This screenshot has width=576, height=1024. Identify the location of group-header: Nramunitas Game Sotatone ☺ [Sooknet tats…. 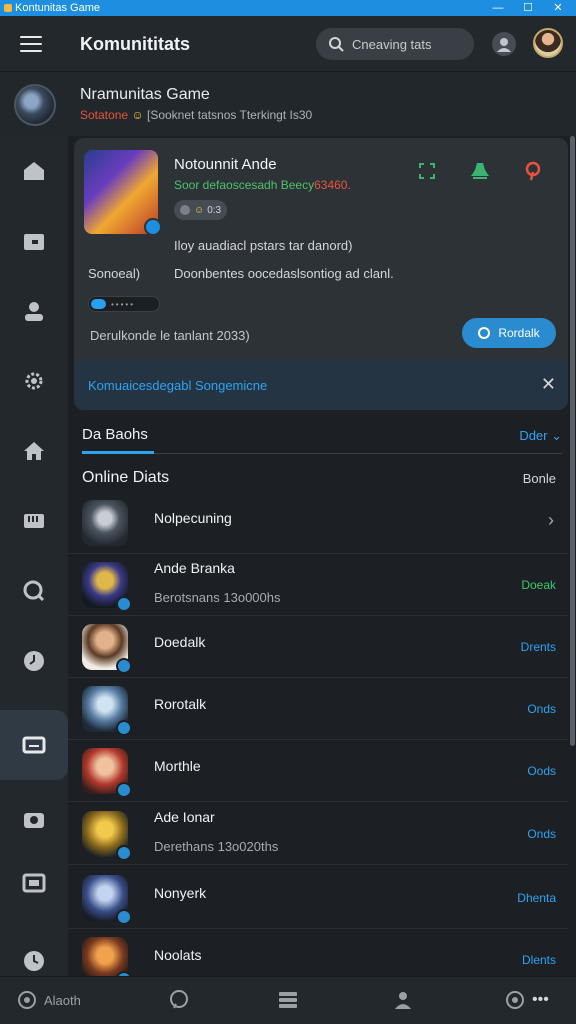
(288, 104).